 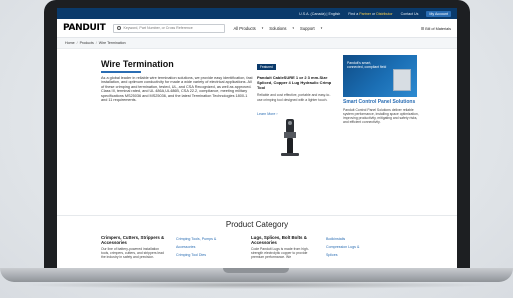 What do you see at coordinates (256, 270) in the screenshot?
I see `laptop-notch` at bounding box center [256, 270].